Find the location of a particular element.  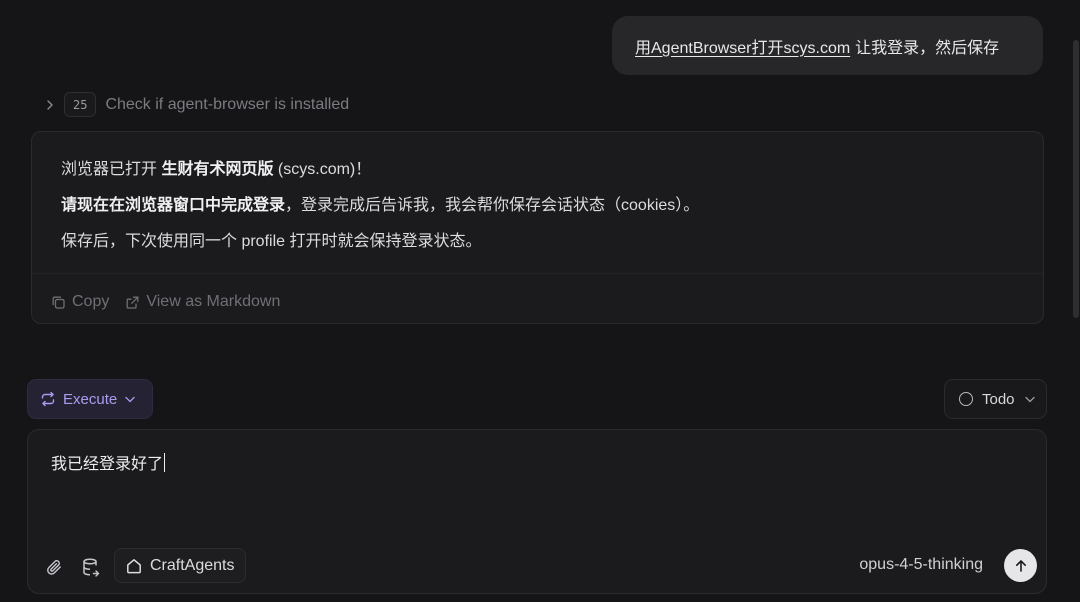

paperclip-icon is located at coordinates (54, 567).